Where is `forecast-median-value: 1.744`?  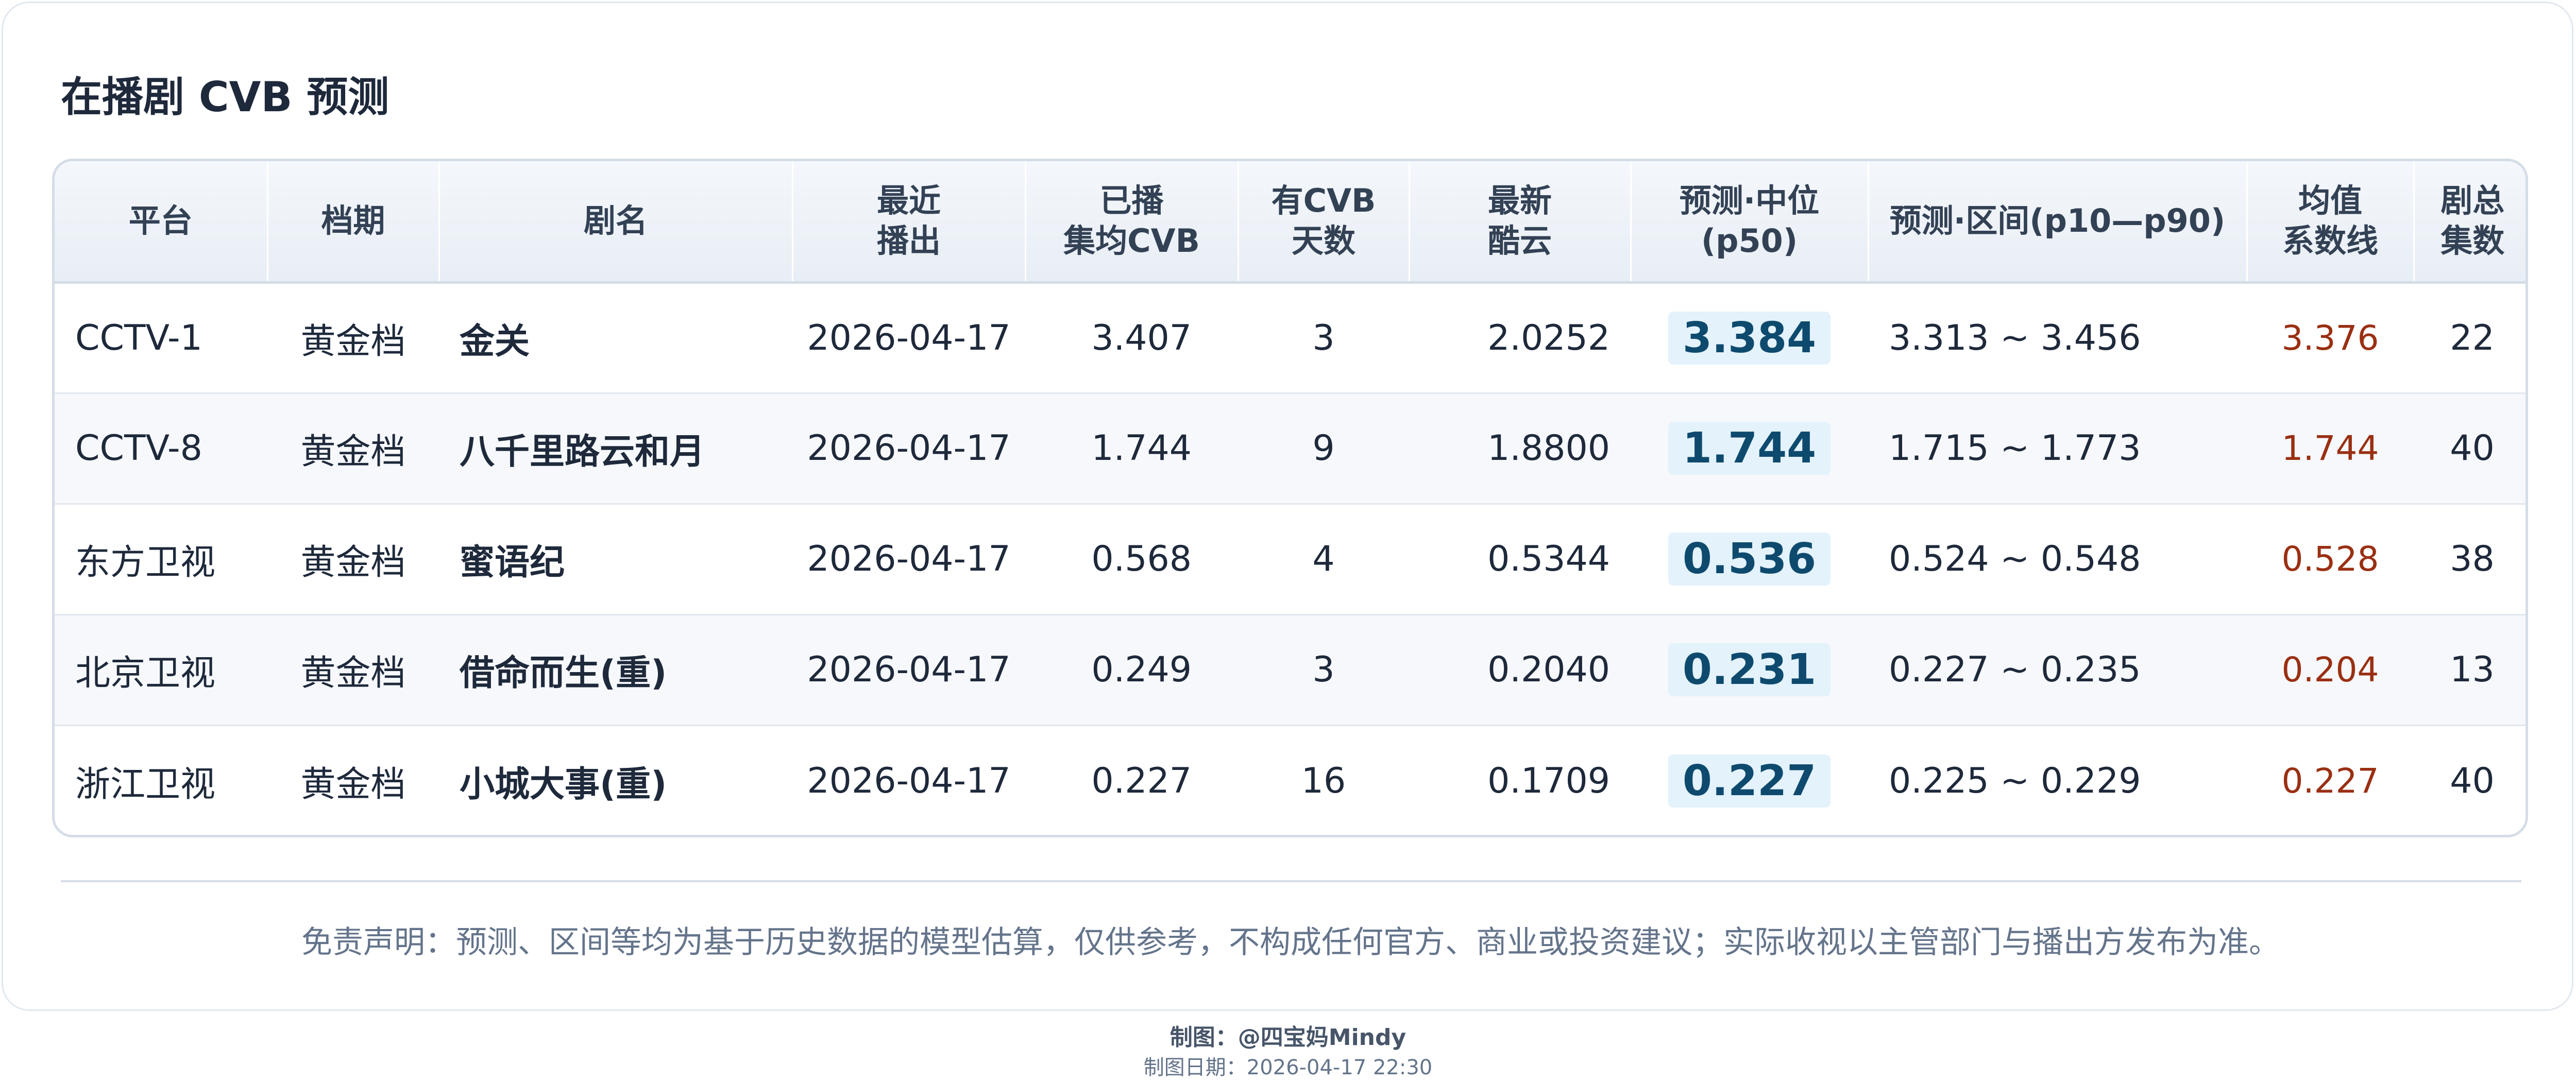
forecast-median-value: 1.744 is located at coordinates (1749, 448).